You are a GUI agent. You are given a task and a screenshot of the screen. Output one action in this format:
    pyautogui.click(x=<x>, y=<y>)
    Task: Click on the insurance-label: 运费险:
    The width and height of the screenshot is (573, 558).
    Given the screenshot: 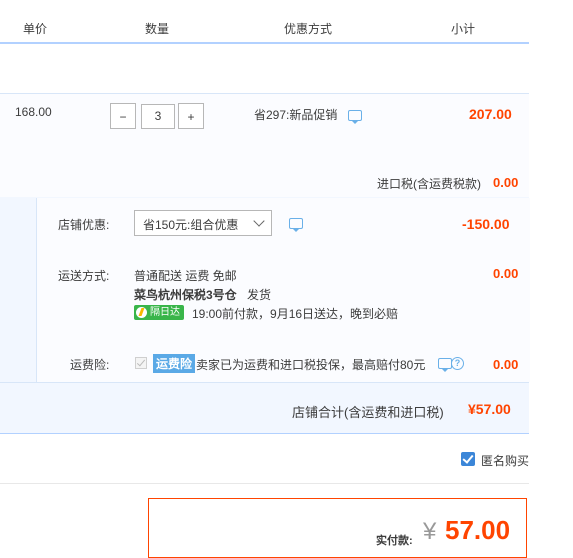 What is the action you would take?
    pyautogui.click(x=90, y=365)
    